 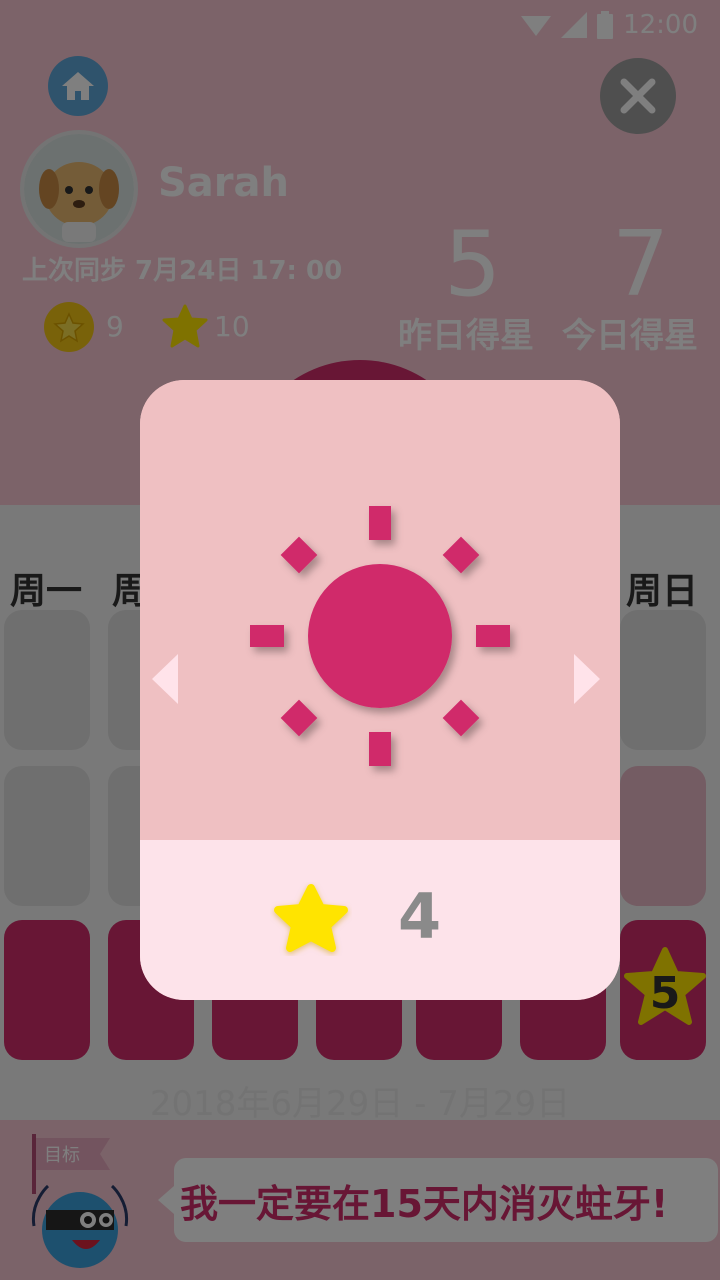 What do you see at coordinates (380, 636) in the screenshot?
I see `sun-icon` at bounding box center [380, 636].